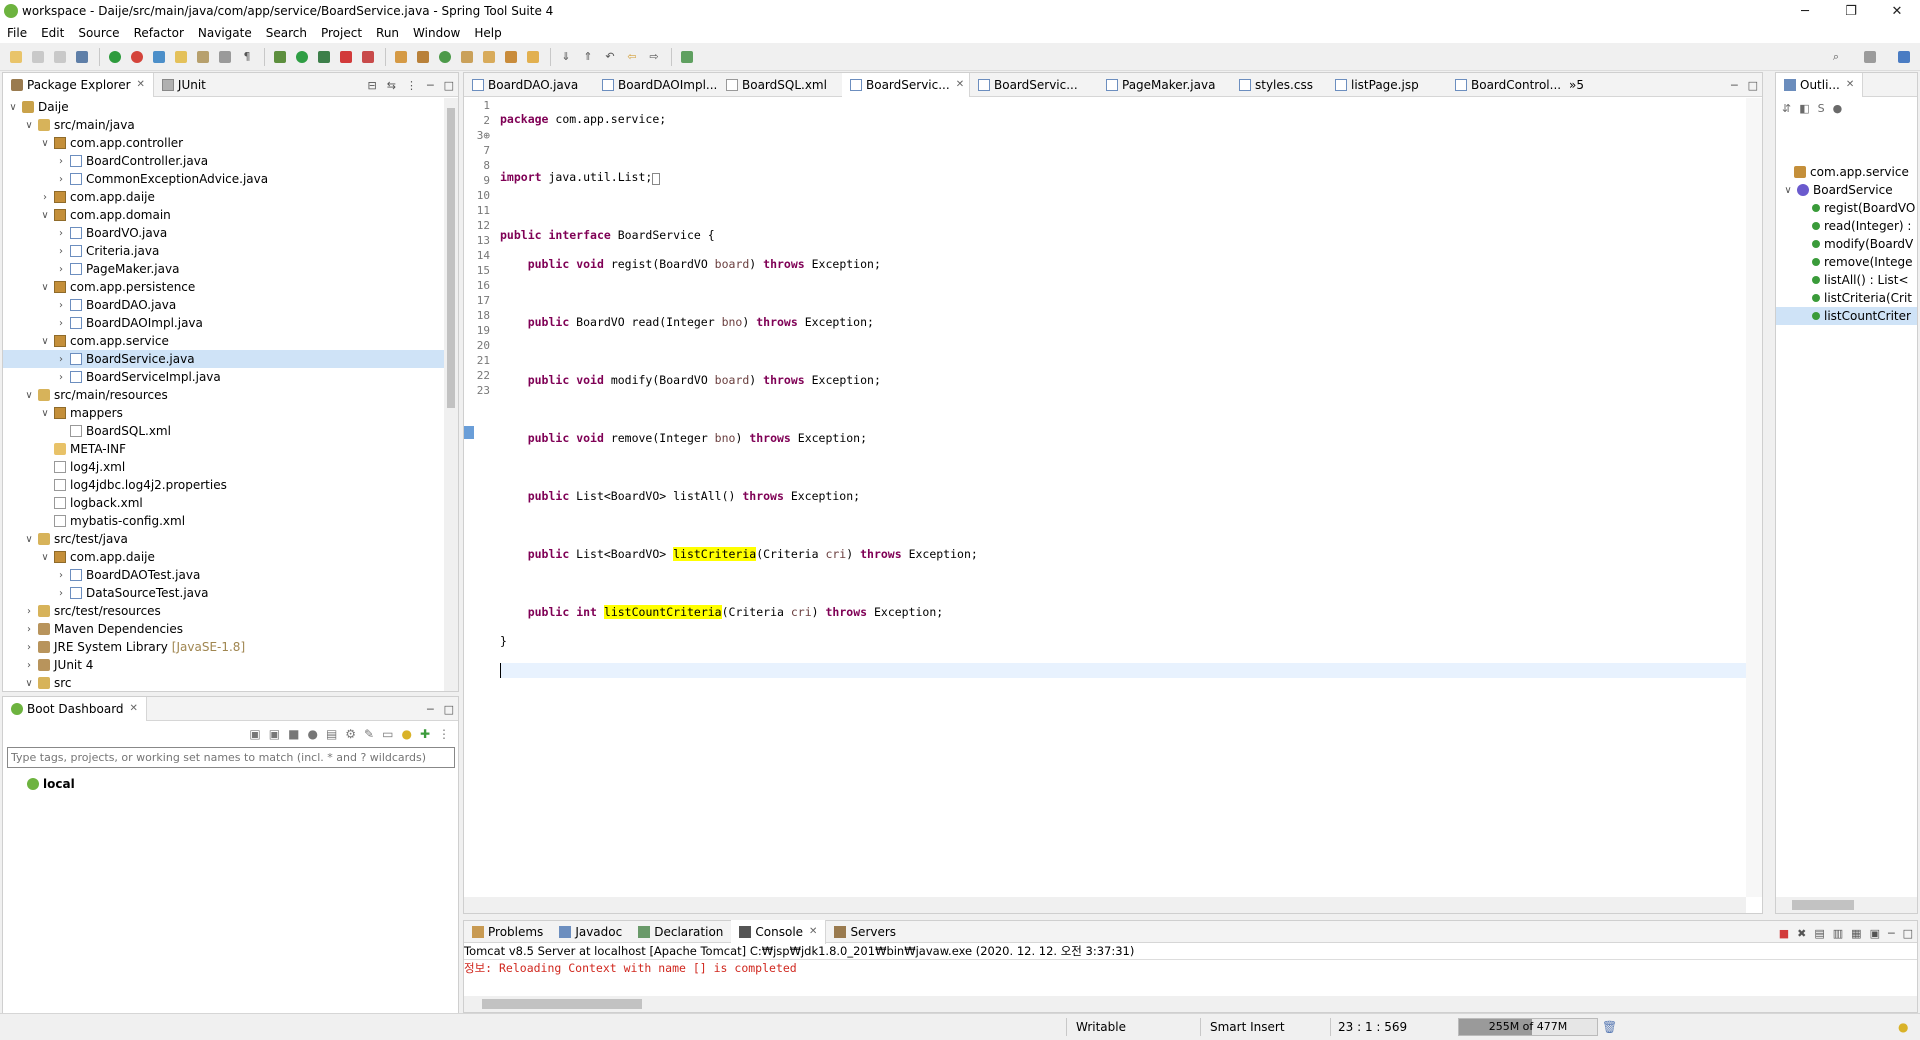  What do you see at coordinates (1875, 933) in the screenshot?
I see `open-console-icon: ▣` at bounding box center [1875, 933].